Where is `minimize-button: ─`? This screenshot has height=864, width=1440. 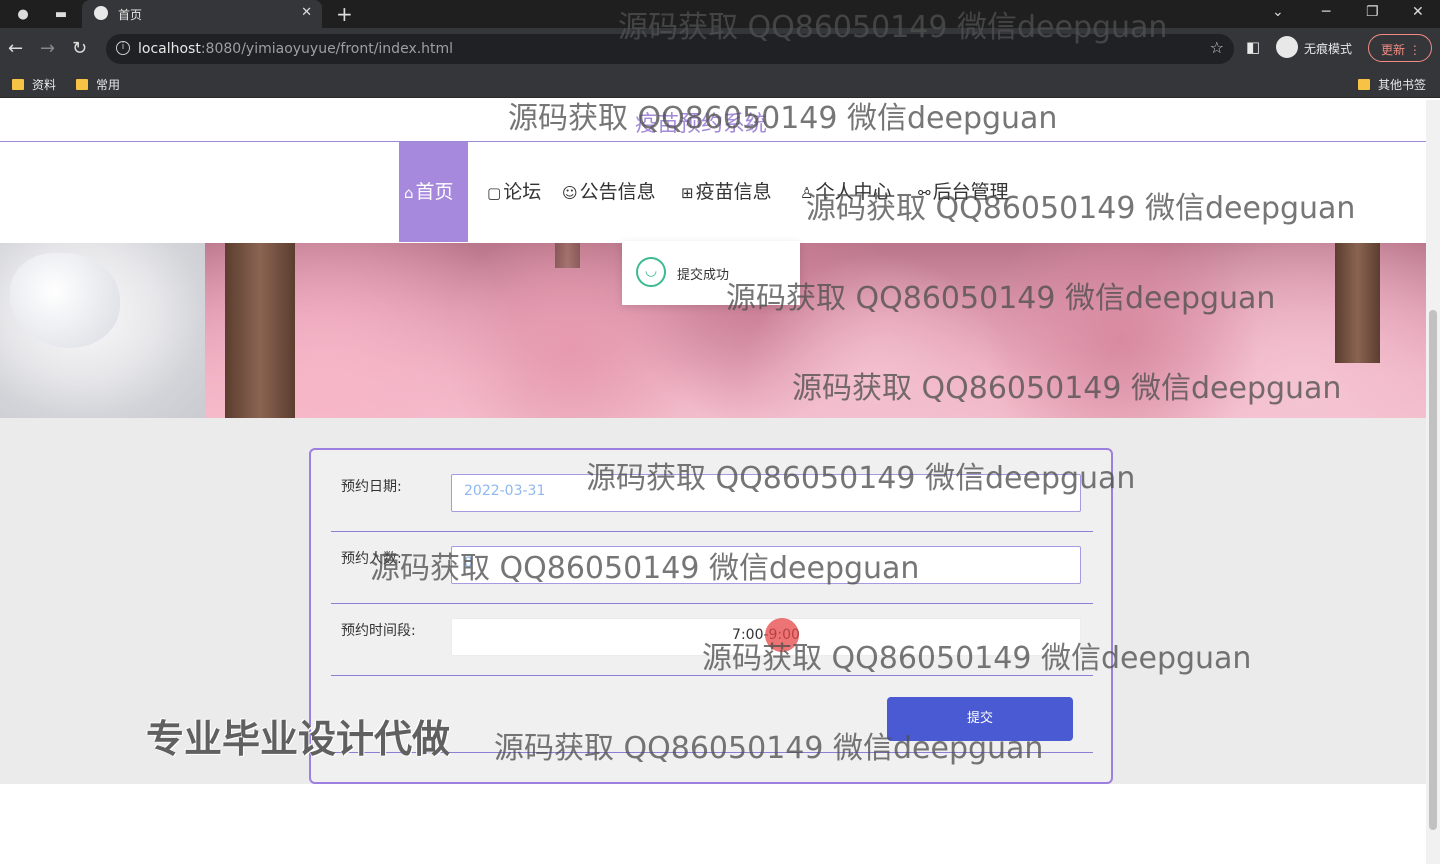 minimize-button: ─ is located at coordinates (1326, 12).